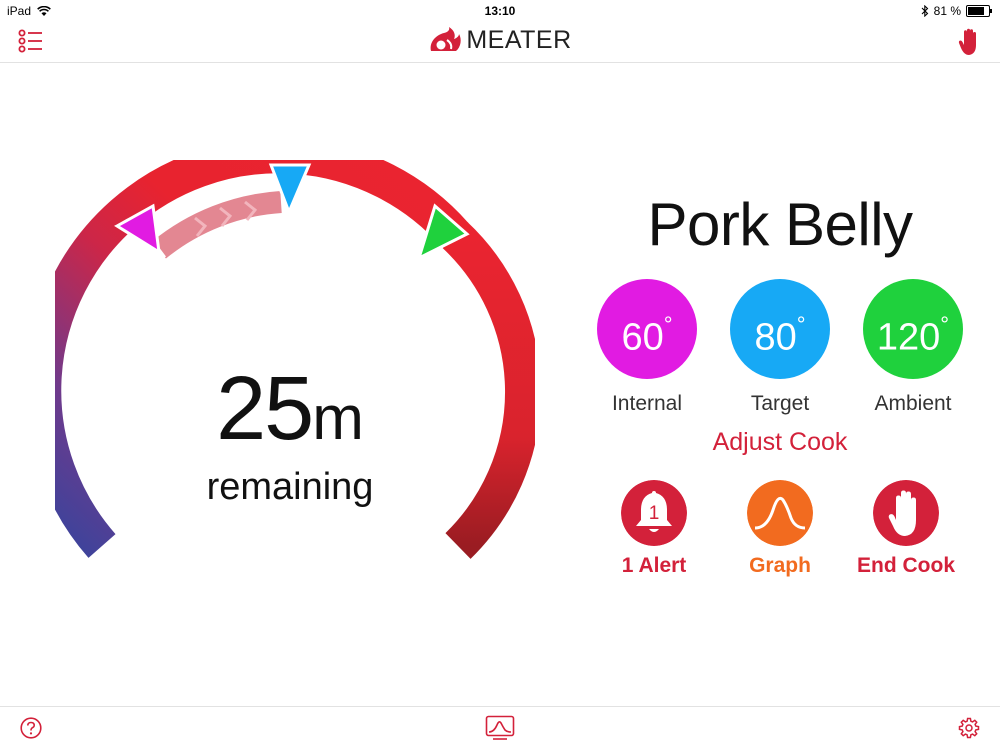 Image resolution: width=1000 pixels, height=751 pixels. What do you see at coordinates (976, 11) in the screenshot?
I see `battery-fill` at bounding box center [976, 11].